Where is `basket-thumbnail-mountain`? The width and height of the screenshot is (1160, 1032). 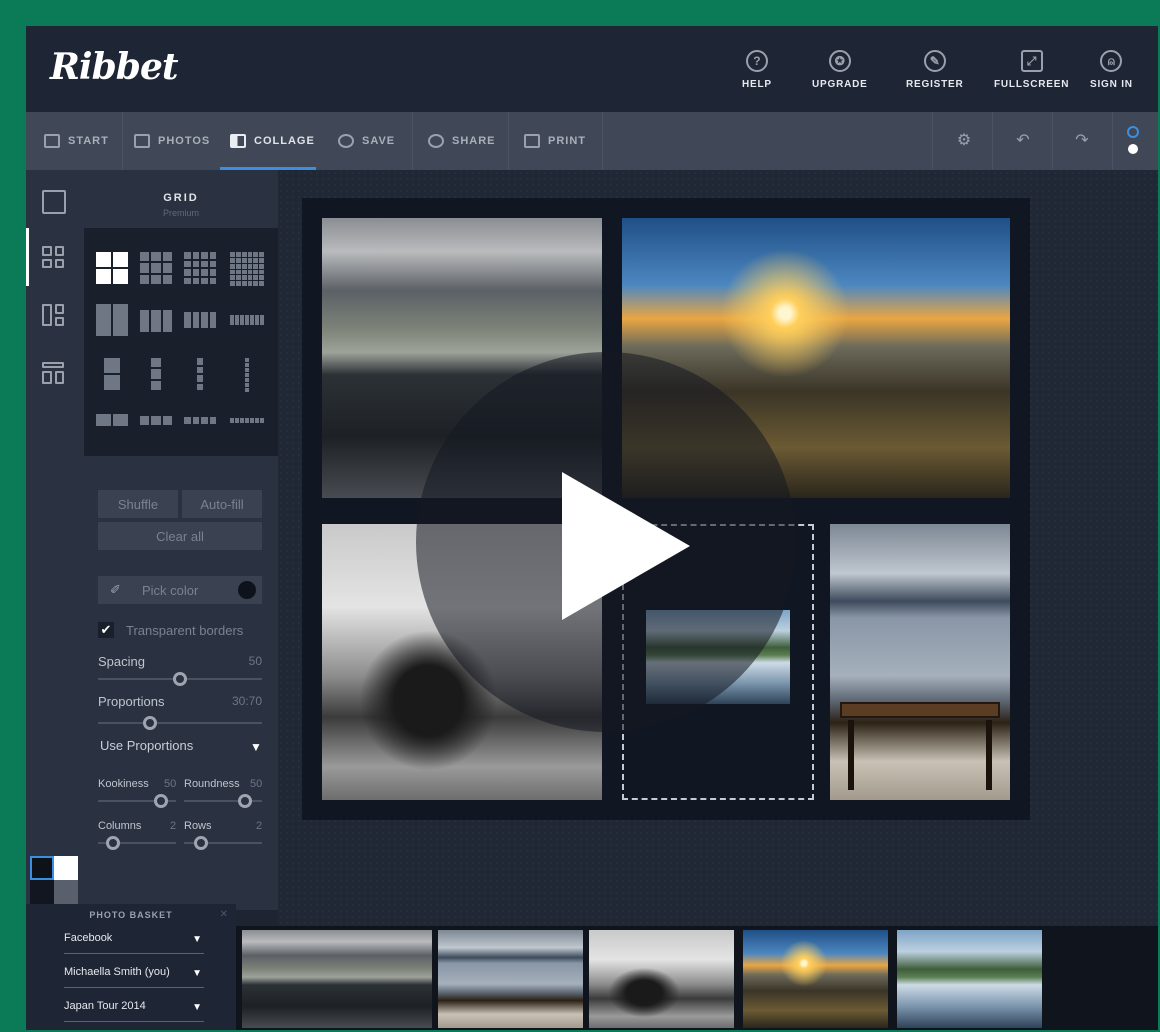 basket-thumbnail-mountain is located at coordinates (337, 979).